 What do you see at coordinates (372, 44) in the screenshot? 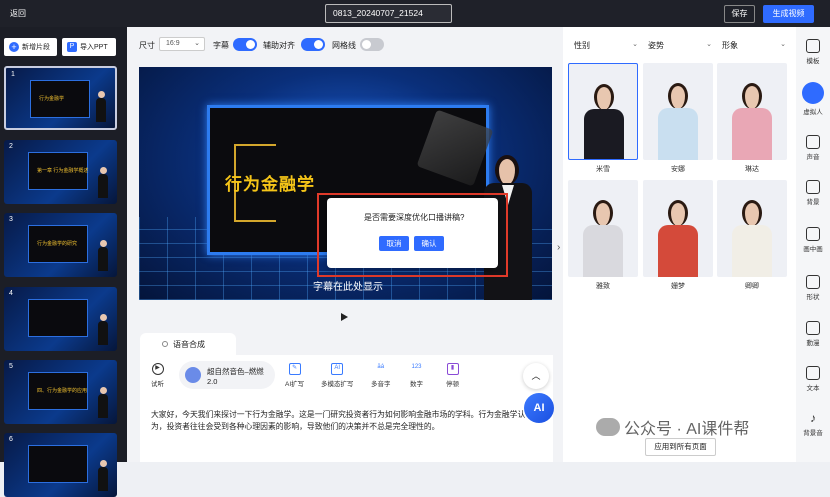
I see `grid-toggle` at bounding box center [372, 44].